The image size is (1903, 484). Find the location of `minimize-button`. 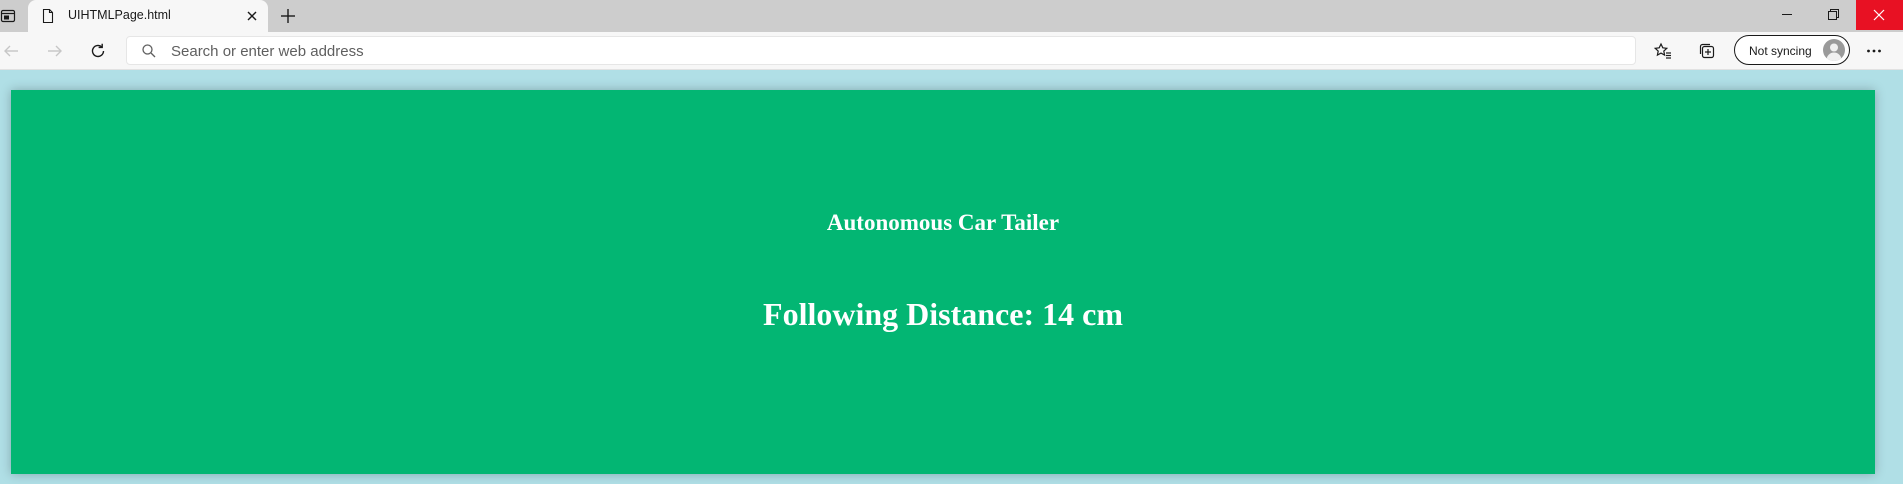

minimize-button is located at coordinates (1787, 15).